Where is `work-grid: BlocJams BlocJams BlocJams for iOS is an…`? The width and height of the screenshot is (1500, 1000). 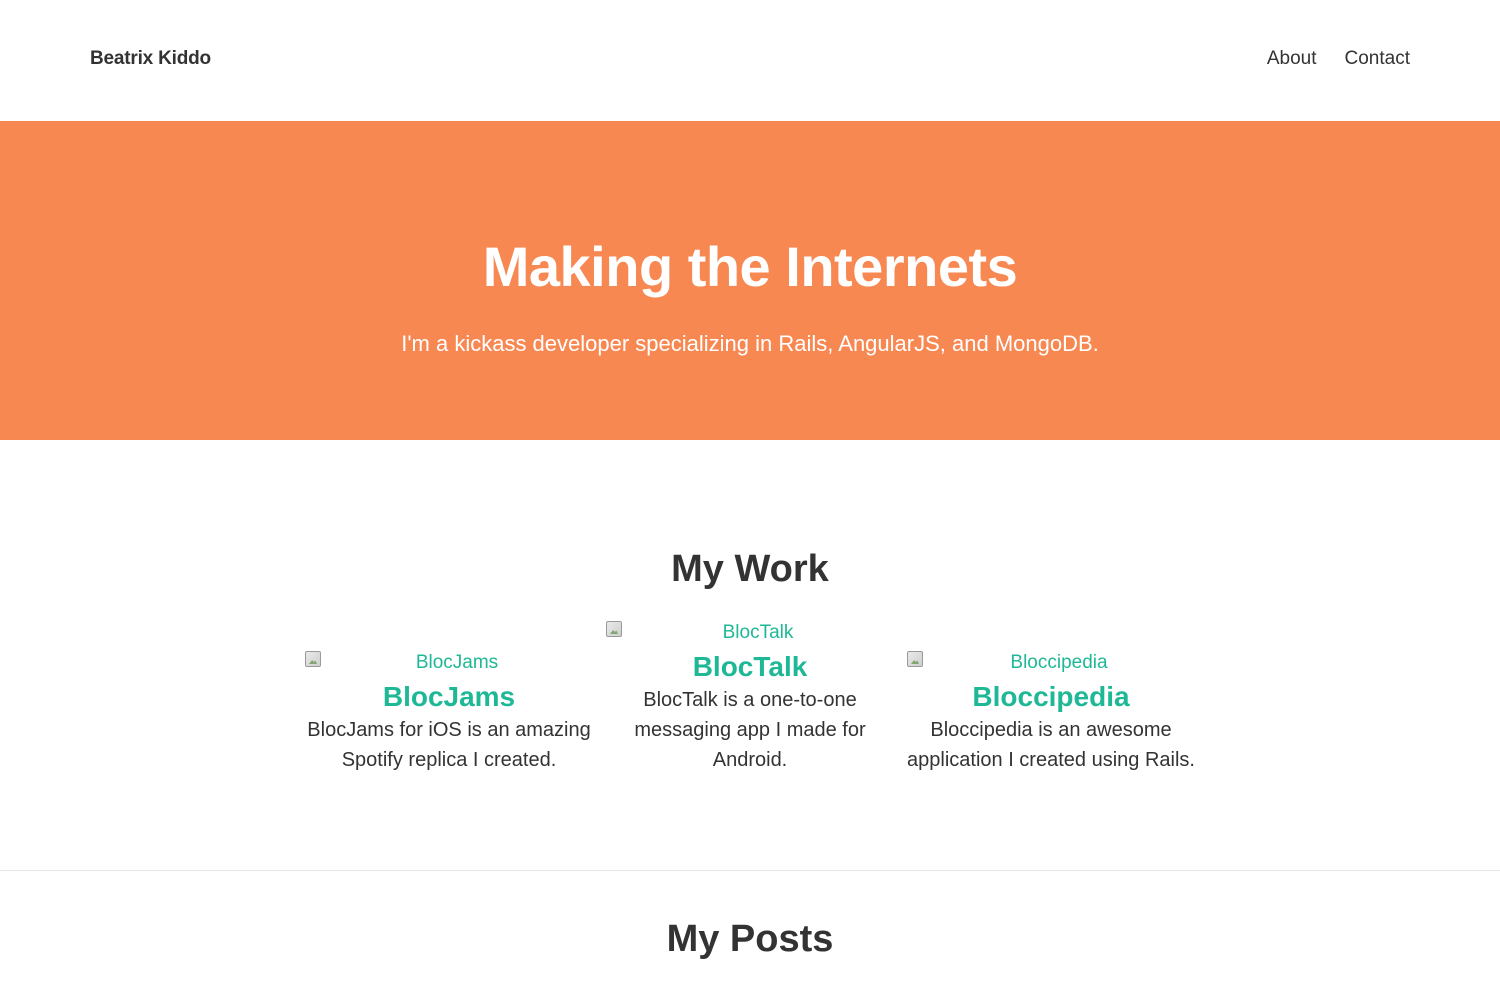 work-grid: BlocJams BlocJams BlocJams for iOS is an… is located at coordinates (750, 706).